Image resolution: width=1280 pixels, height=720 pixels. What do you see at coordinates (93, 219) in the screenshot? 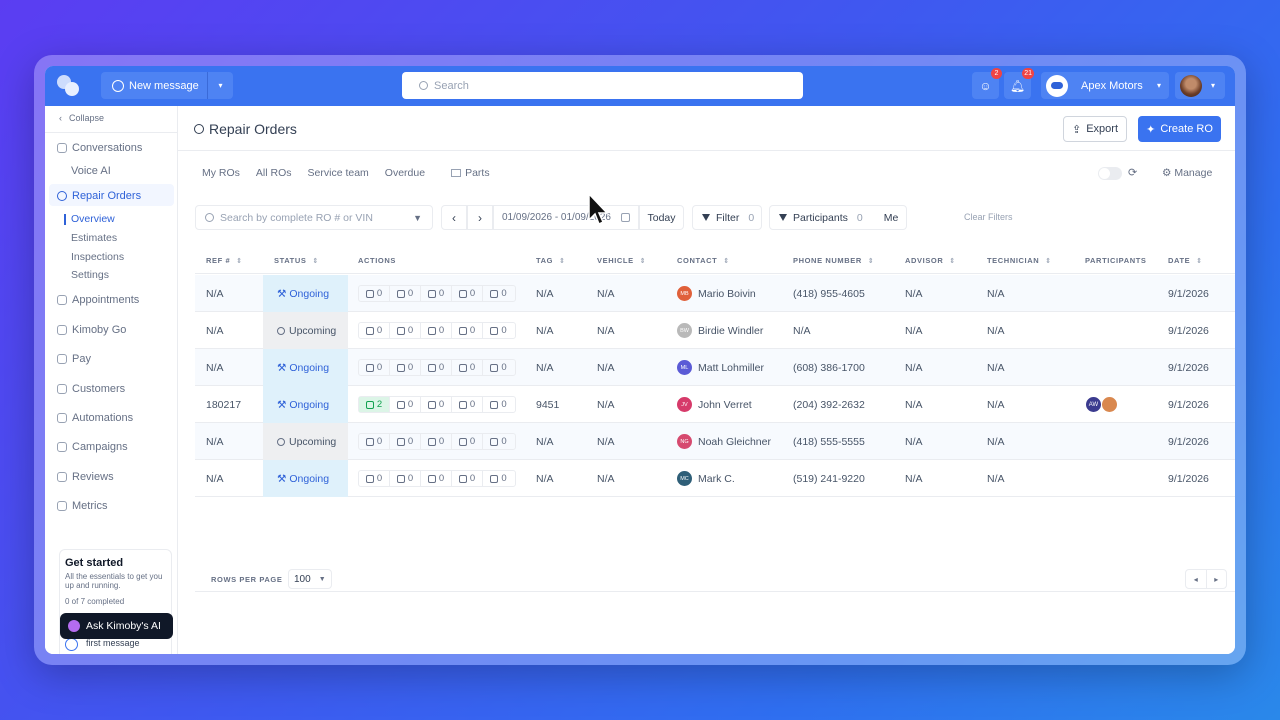
I see `sidebar-subitem-overview: Overview` at bounding box center [93, 219].